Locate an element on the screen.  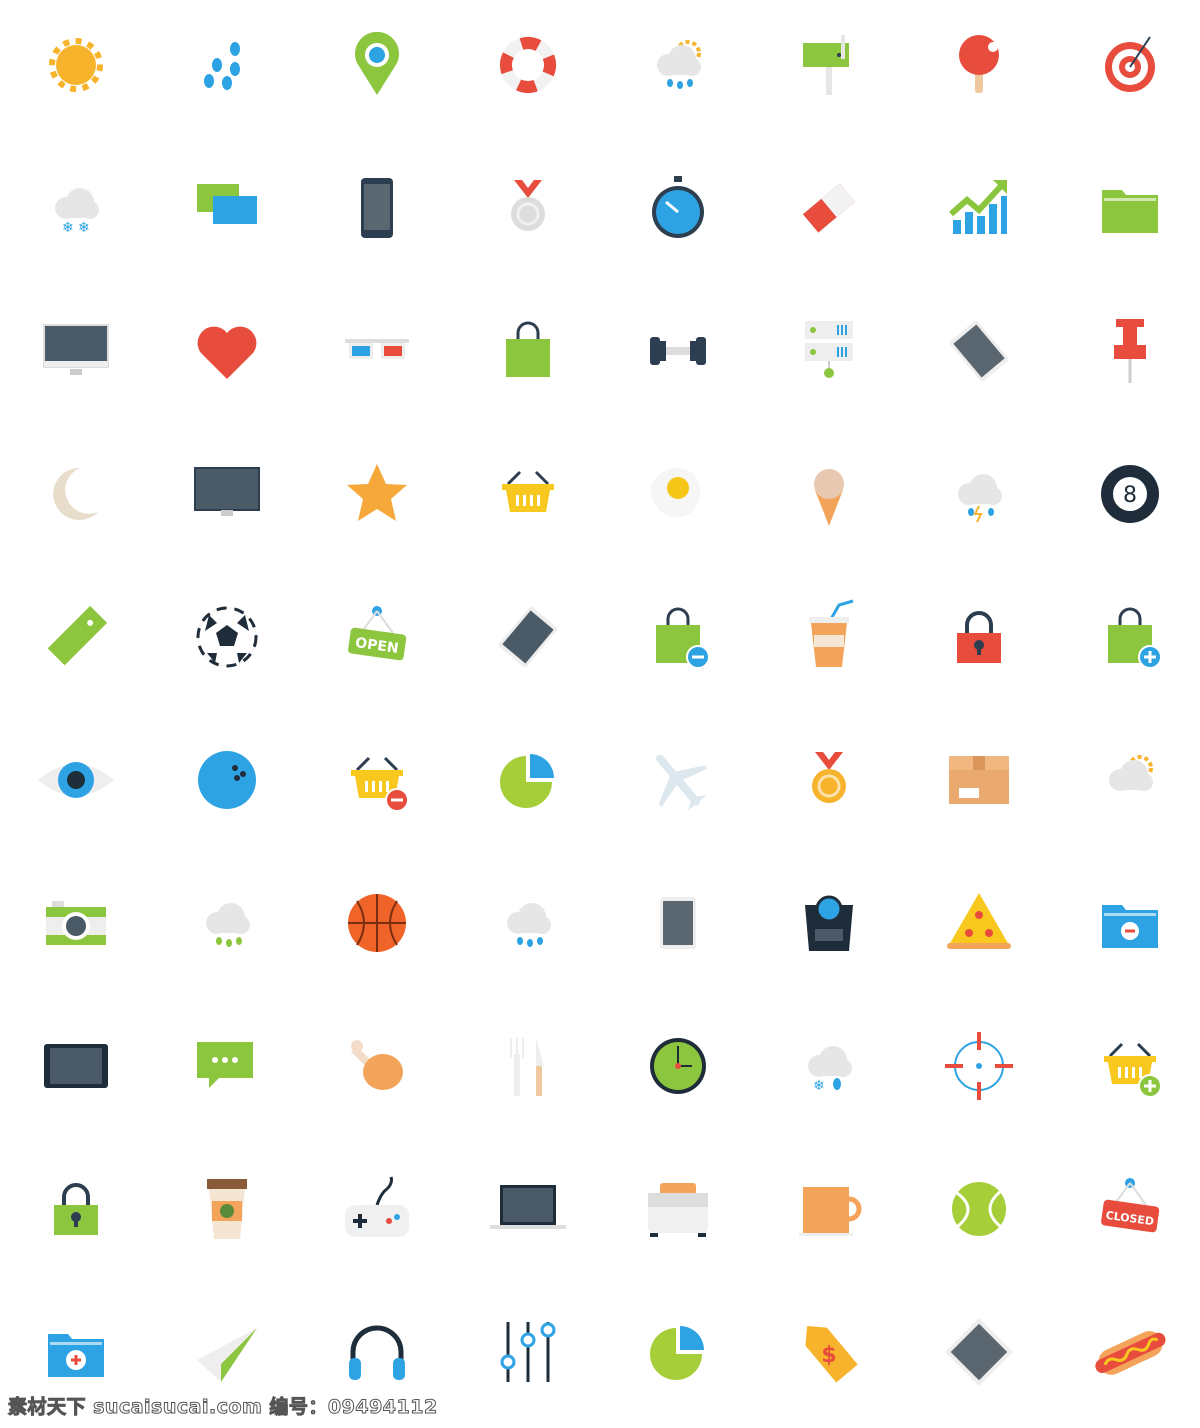
cloud-snow-icon: ❄ ❄ is located at coordinates (76, 208).